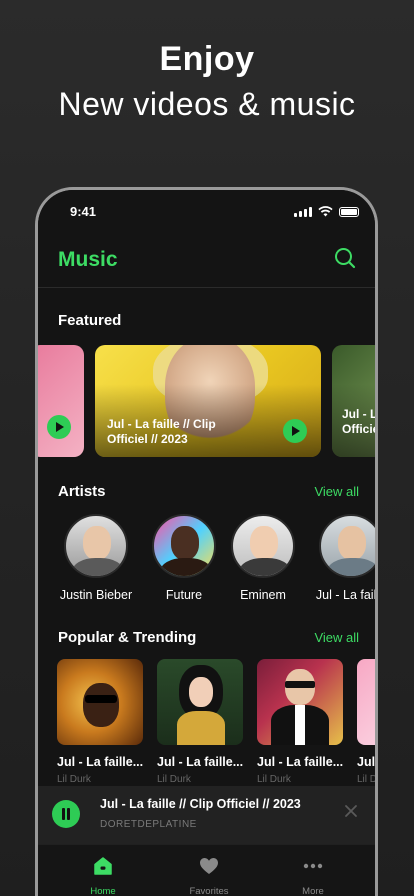 Image resolution: width=414 pixels, height=896 pixels. What do you see at coordinates (103, 875) in the screenshot?
I see `tab-home: Home` at bounding box center [103, 875].